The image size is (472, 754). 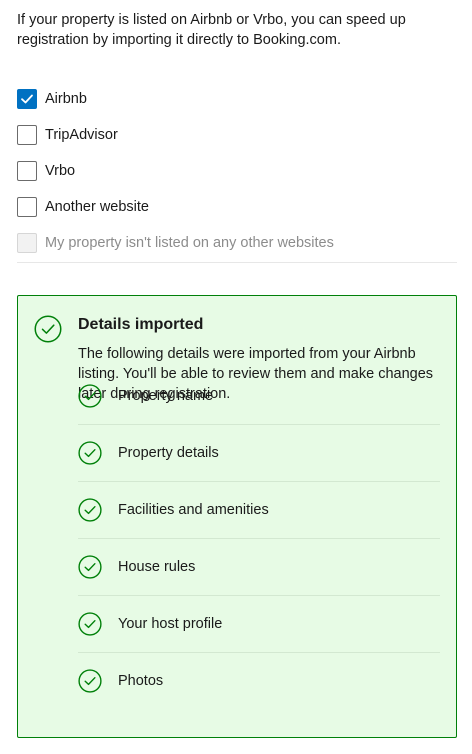 I want to click on imported-item: Photos, so click(x=259, y=680).